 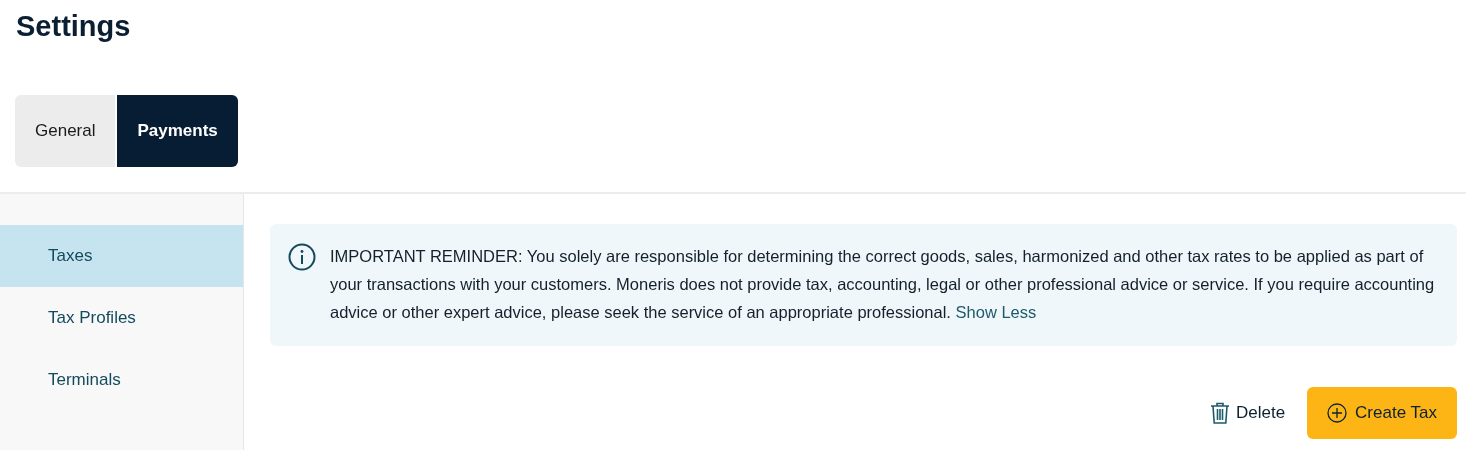 I want to click on sidebar-item: Taxes, so click(x=121, y=256).